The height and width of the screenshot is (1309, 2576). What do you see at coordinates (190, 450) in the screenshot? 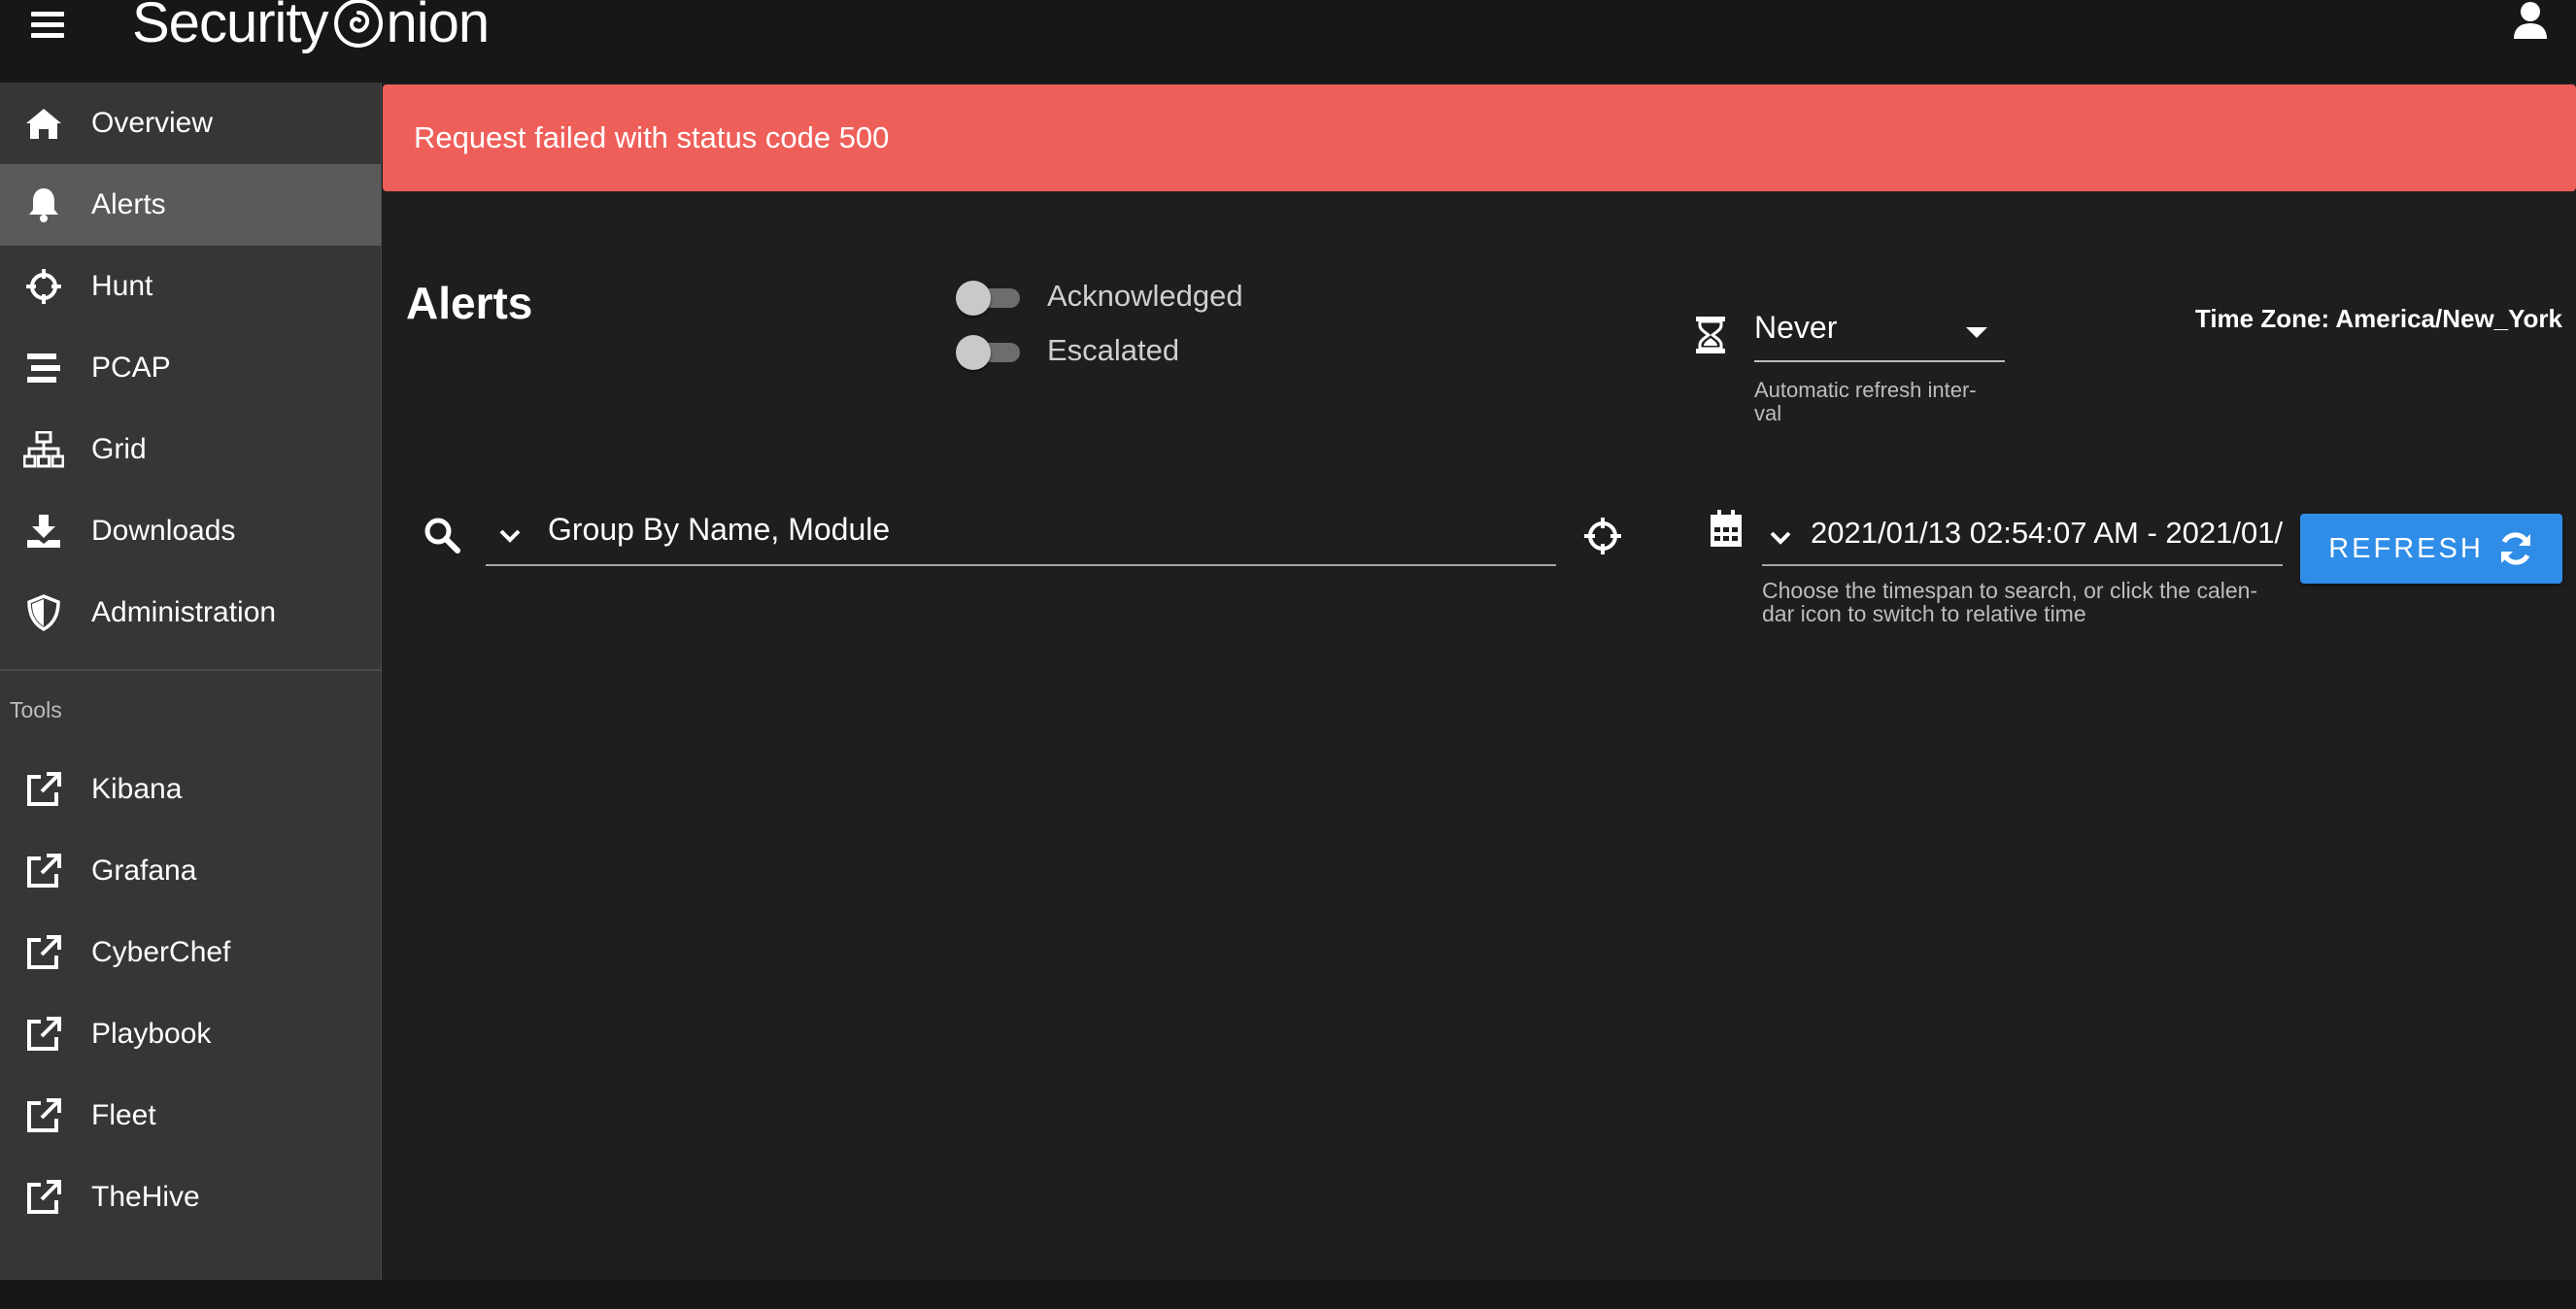
I see `sidebar-item-grid: Grid` at bounding box center [190, 450].